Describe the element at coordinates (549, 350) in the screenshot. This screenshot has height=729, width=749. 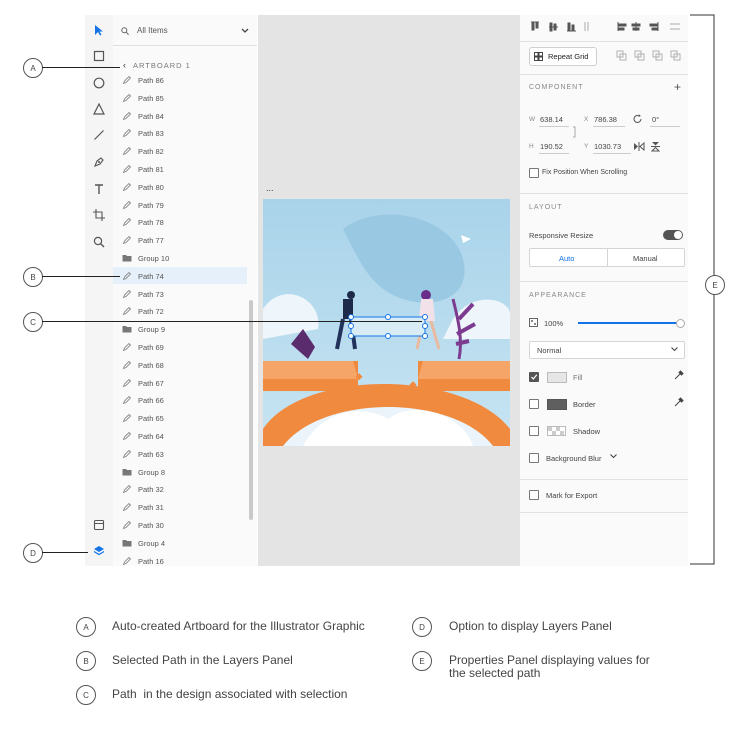
I see `blend-mode-value: Normal` at that location.